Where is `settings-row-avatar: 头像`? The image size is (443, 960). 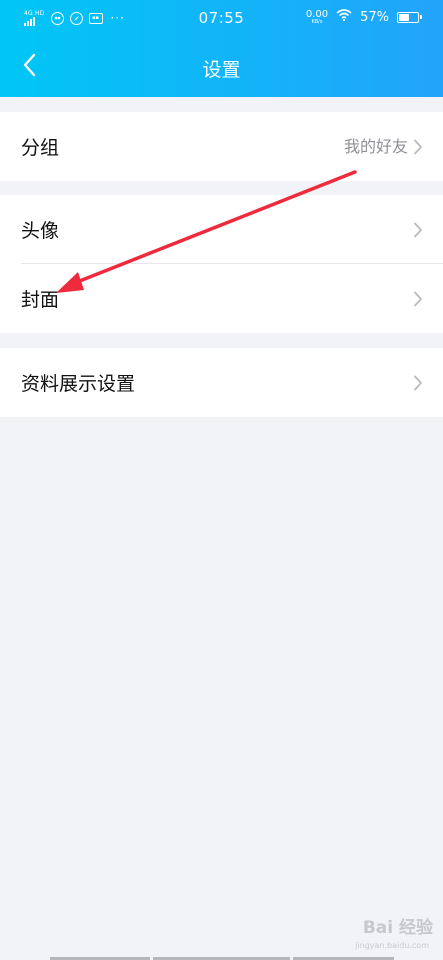
settings-row-avatar: 头像 is located at coordinates (221, 229).